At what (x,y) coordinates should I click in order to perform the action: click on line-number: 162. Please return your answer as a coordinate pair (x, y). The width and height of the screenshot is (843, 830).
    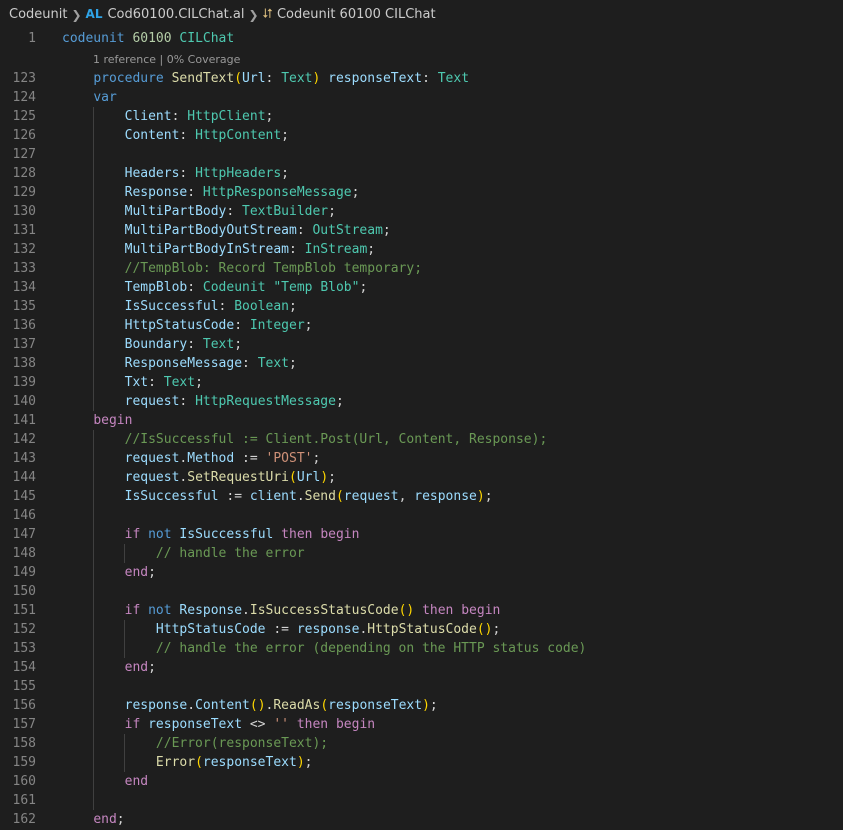
    Looking at the image, I should click on (24, 819).